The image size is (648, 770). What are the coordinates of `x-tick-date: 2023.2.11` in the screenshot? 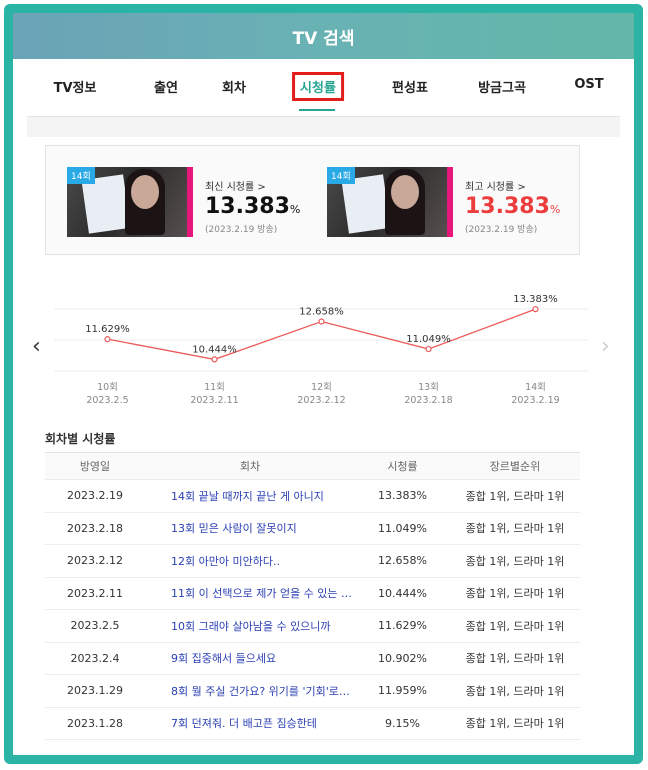 It's located at (214, 400).